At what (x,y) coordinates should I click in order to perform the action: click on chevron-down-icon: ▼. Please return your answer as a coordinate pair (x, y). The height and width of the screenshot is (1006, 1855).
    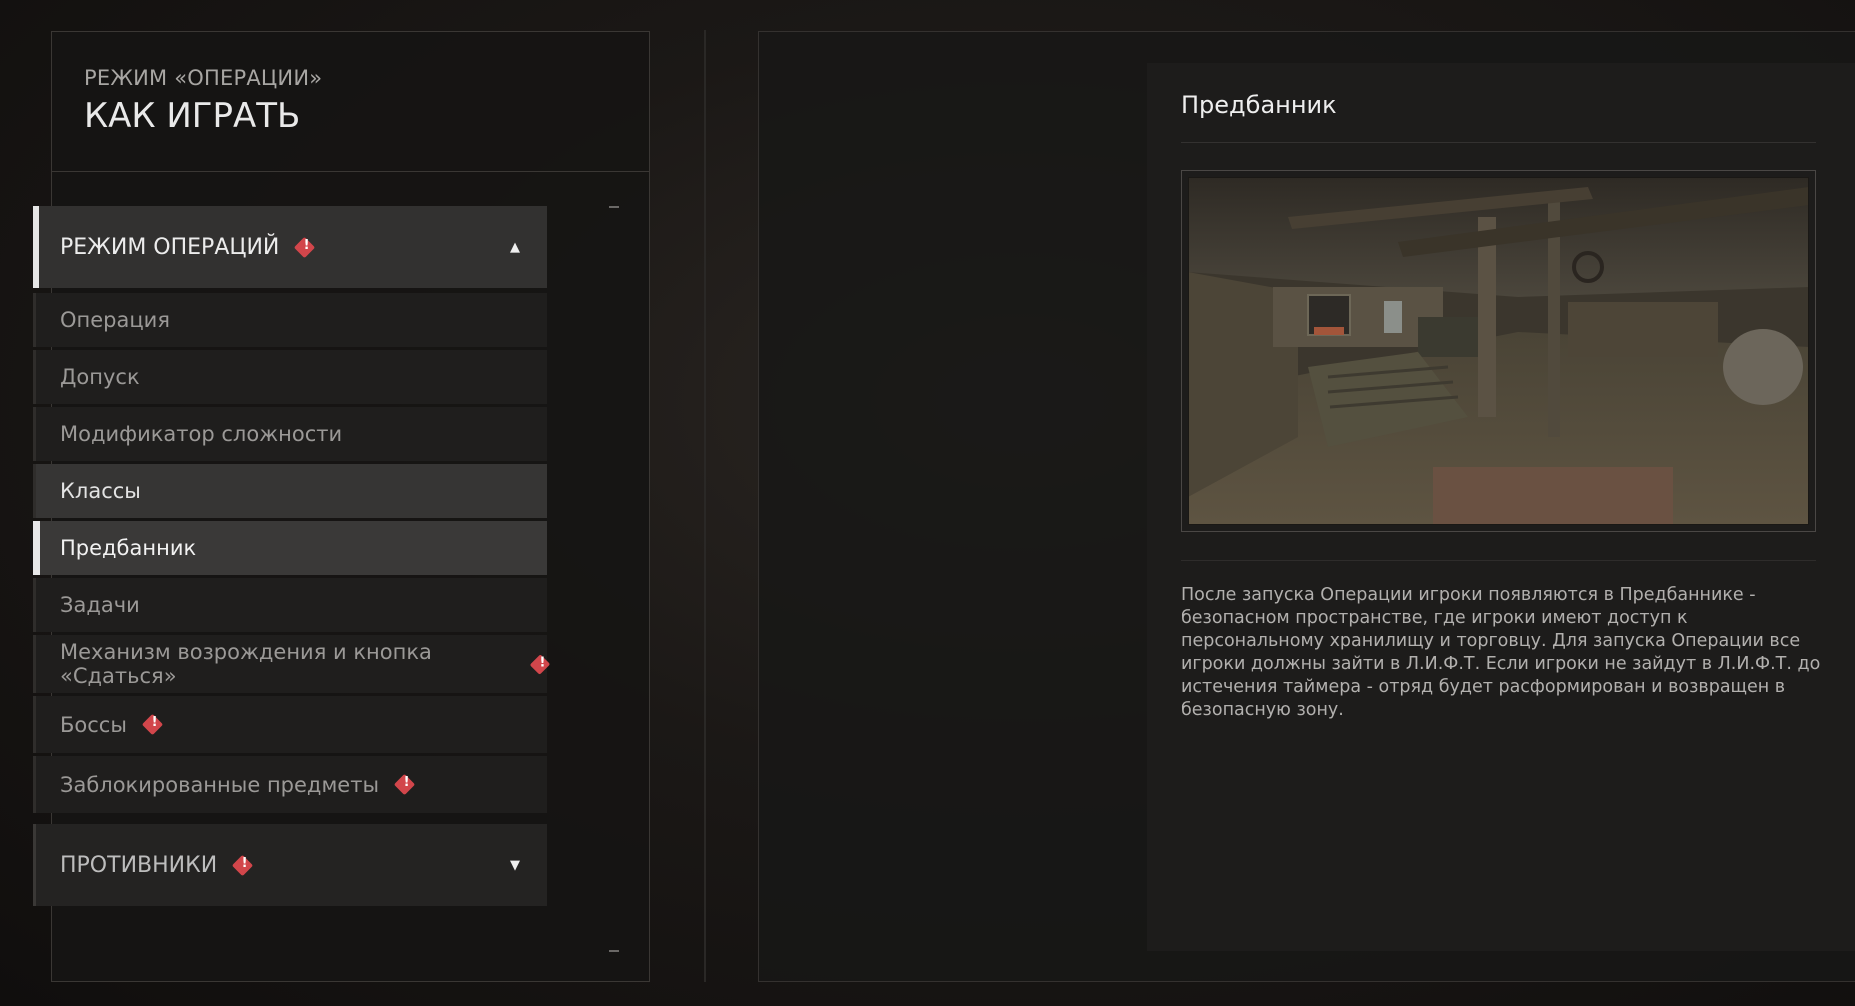
    Looking at the image, I should click on (515, 865).